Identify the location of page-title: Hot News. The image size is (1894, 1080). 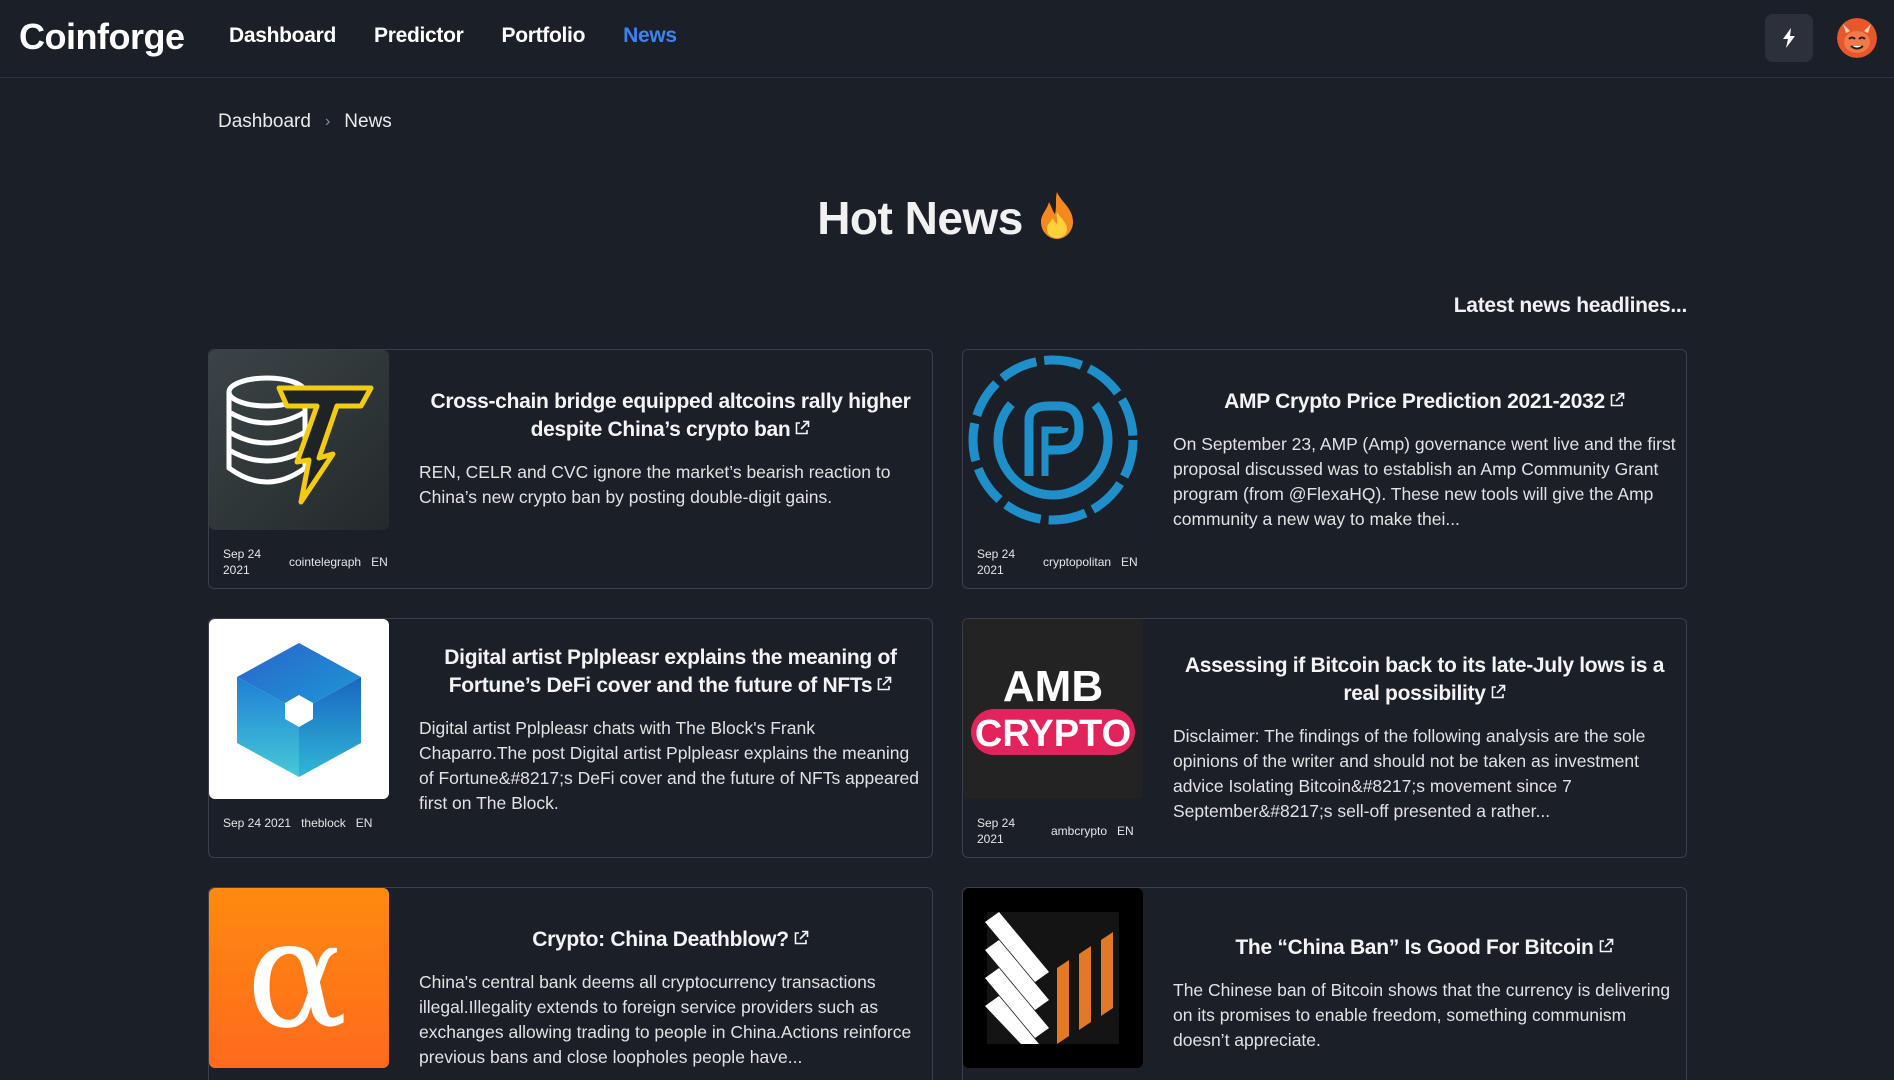
(947, 220).